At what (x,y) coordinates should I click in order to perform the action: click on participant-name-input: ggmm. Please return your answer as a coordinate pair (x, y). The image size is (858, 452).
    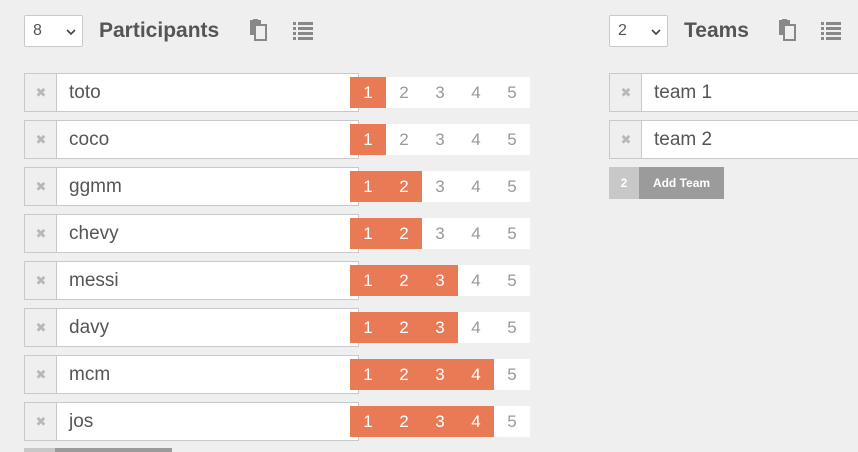
    Looking at the image, I should click on (207, 186).